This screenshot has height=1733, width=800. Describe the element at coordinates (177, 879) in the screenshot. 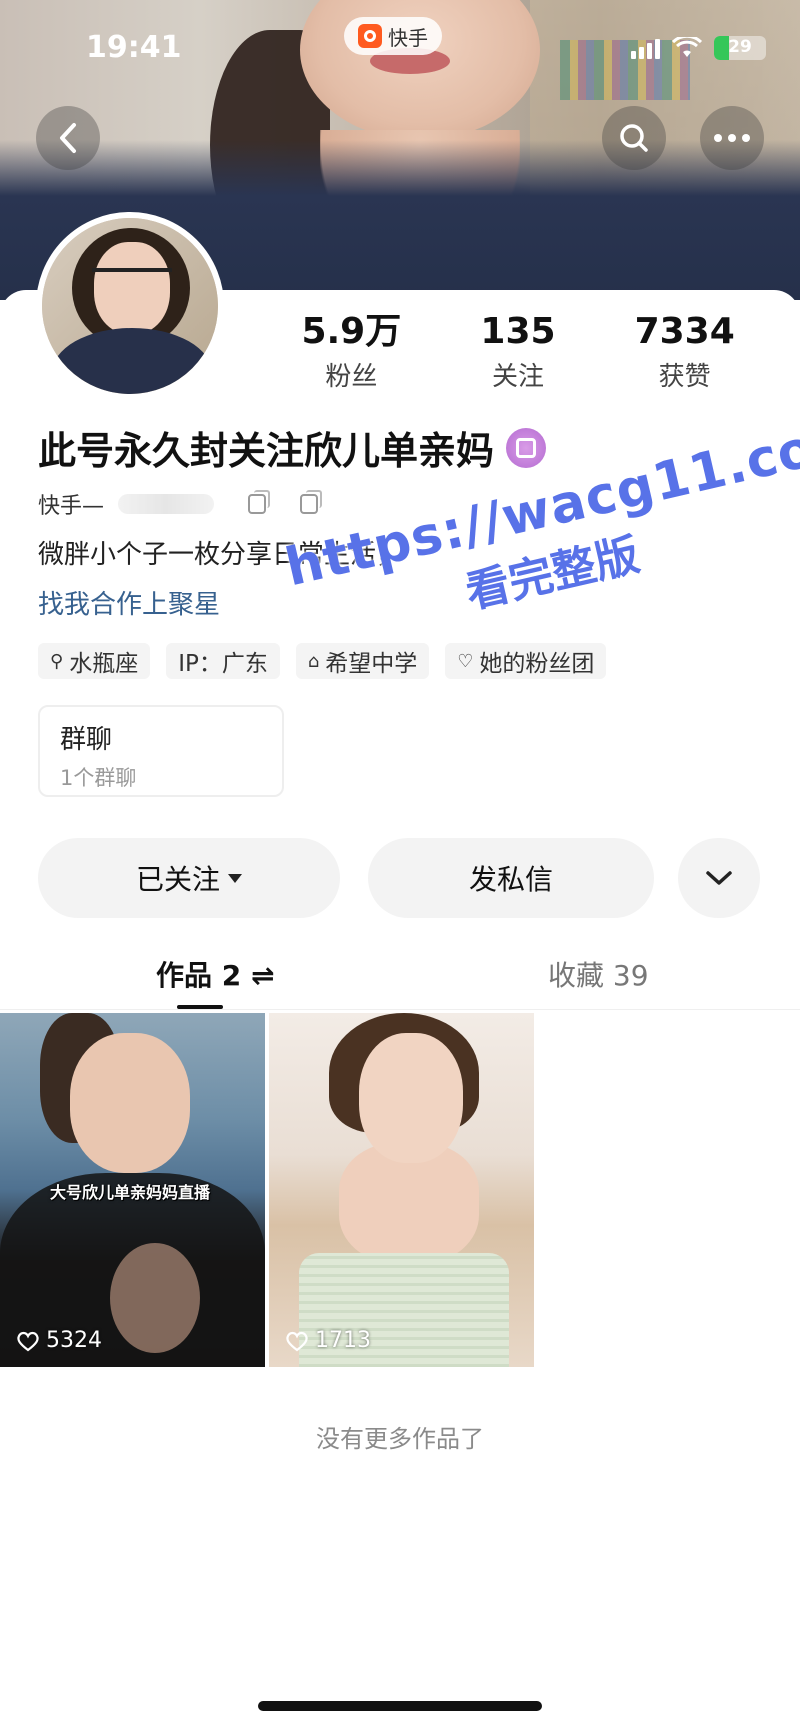

I see `followed-label: 已关注` at that location.